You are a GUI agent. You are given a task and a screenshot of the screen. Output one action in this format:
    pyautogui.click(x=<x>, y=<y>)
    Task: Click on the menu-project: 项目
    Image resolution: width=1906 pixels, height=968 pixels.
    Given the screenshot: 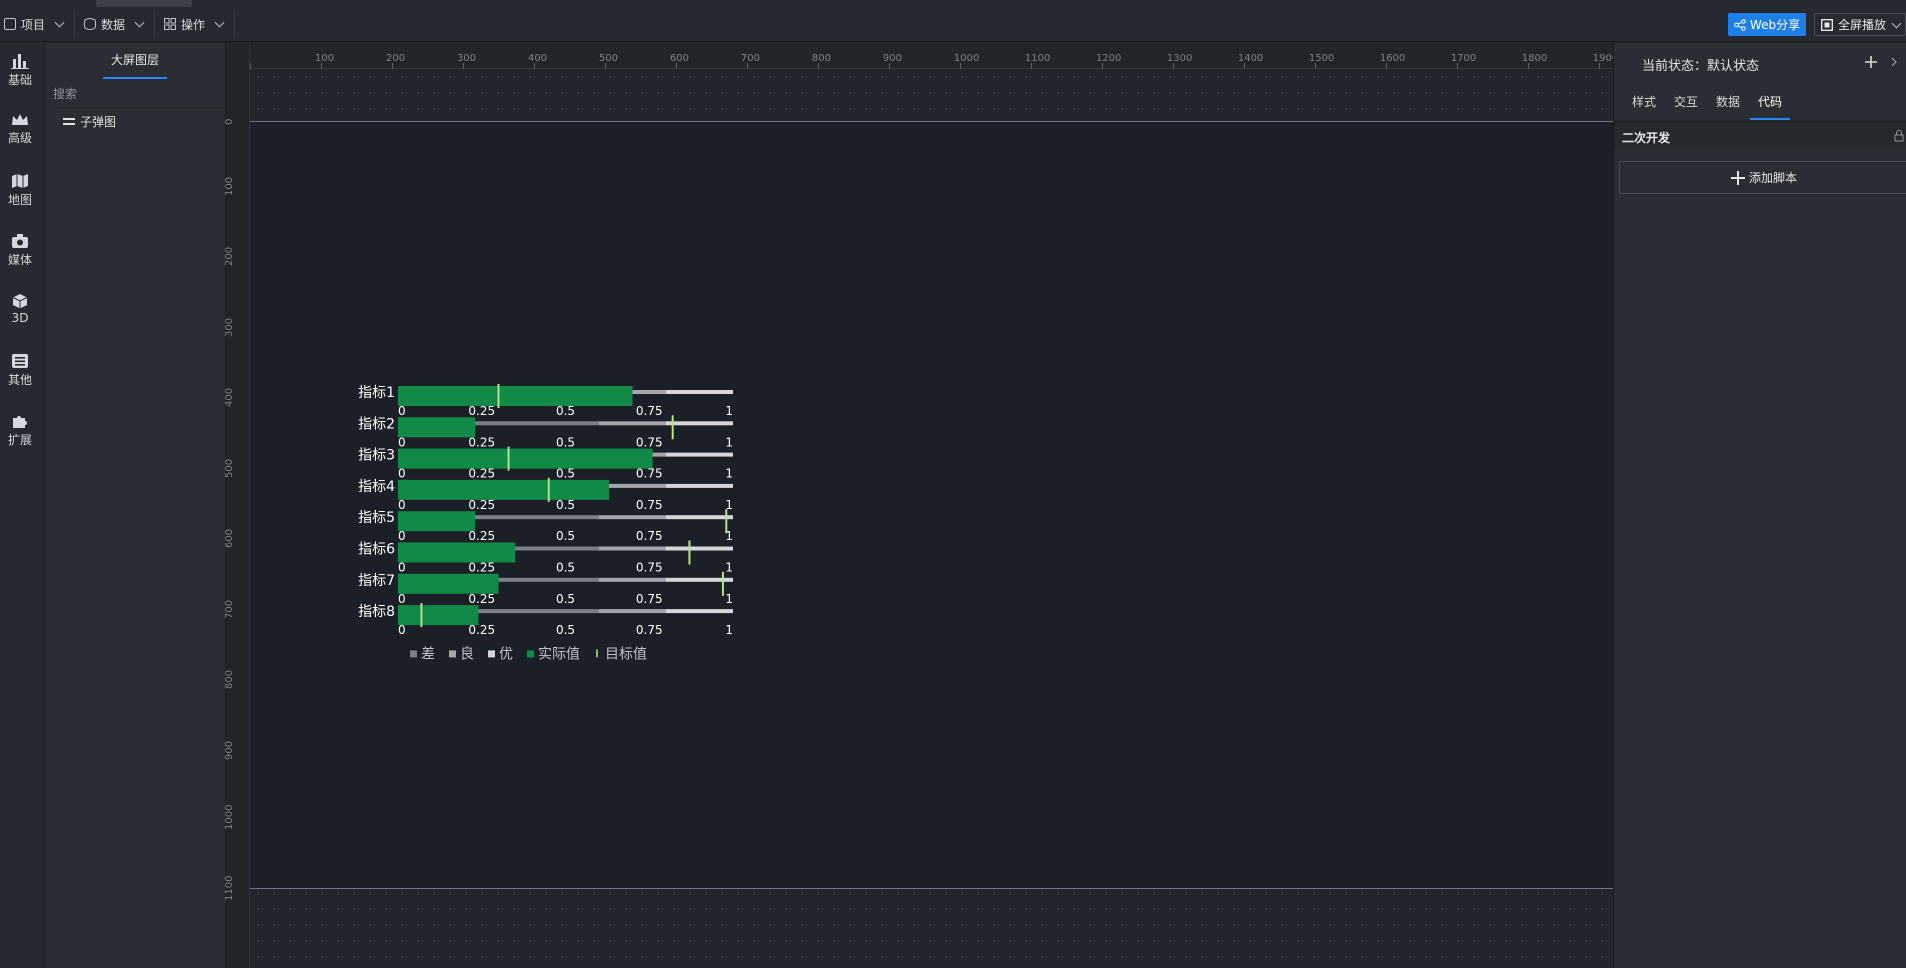 What is the action you would take?
    pyautogui.click(x=40, y=24)
    